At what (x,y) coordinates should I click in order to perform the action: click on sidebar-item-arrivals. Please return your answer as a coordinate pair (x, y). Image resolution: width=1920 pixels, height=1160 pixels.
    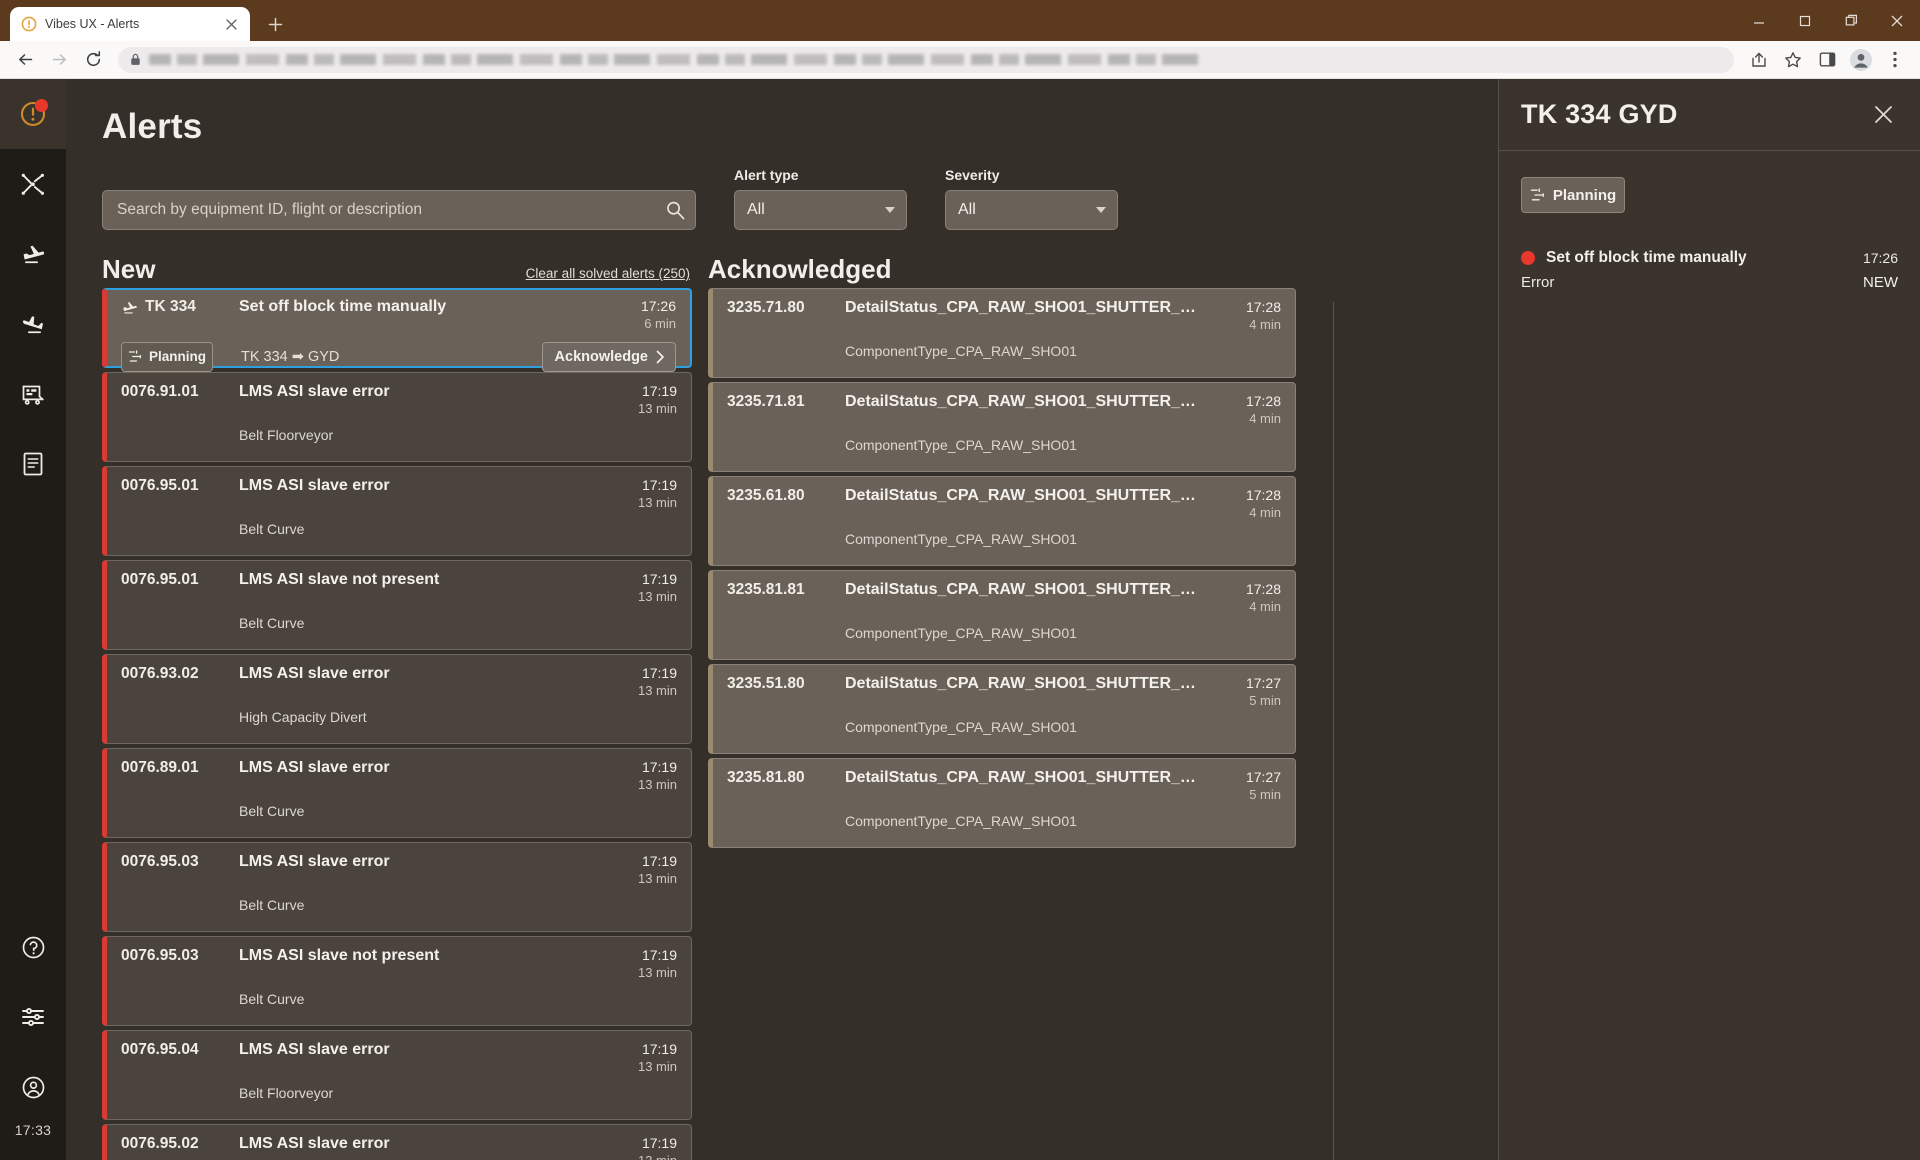
    Looking at the image, I should click on (33, 324).